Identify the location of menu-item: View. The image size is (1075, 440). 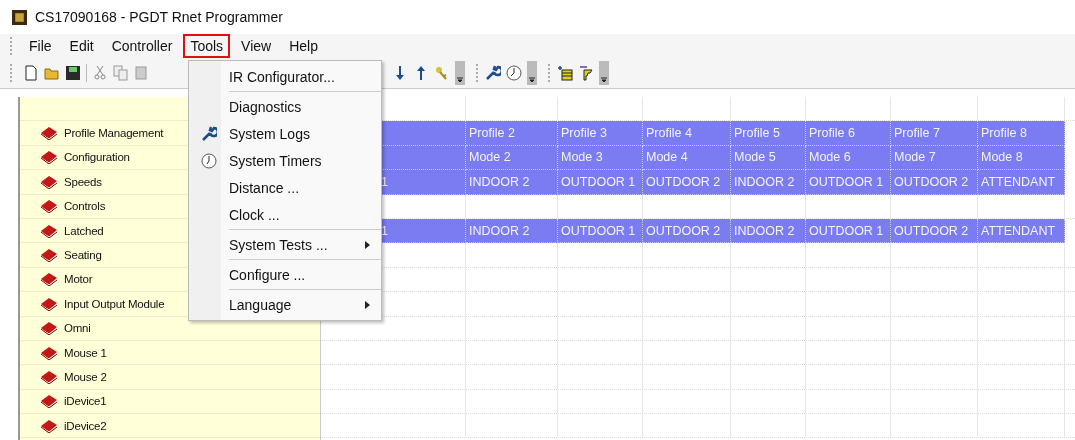
(256, 46).